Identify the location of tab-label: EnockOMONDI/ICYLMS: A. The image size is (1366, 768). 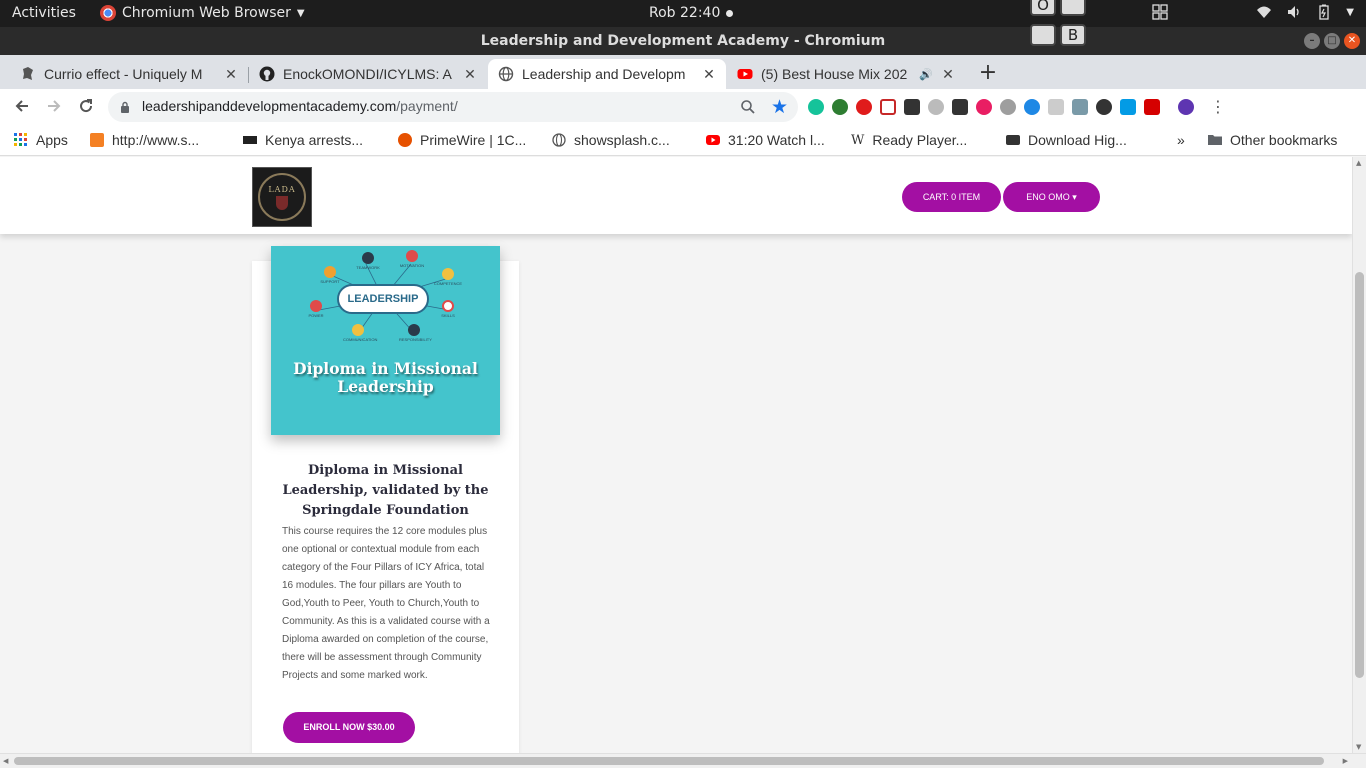
(367, 74).